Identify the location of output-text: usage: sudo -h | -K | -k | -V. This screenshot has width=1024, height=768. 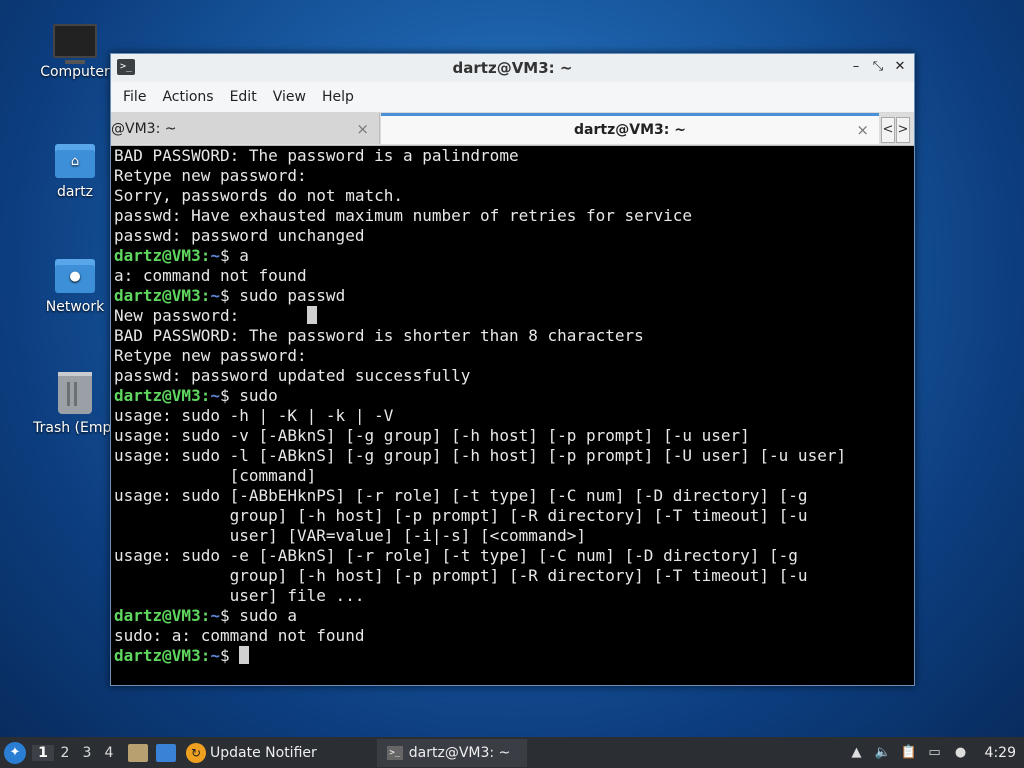
(254, 415).